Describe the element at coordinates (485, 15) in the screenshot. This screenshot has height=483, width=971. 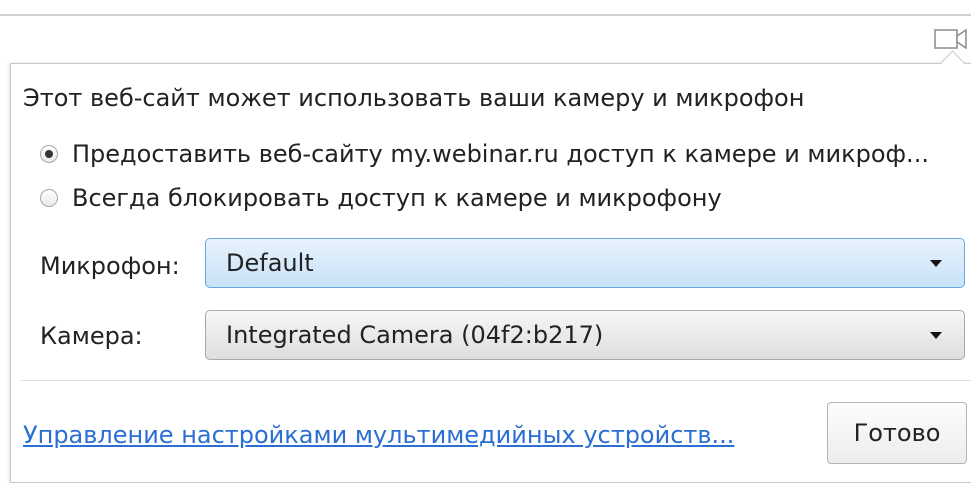
I see `toolbar-divider` at that location.